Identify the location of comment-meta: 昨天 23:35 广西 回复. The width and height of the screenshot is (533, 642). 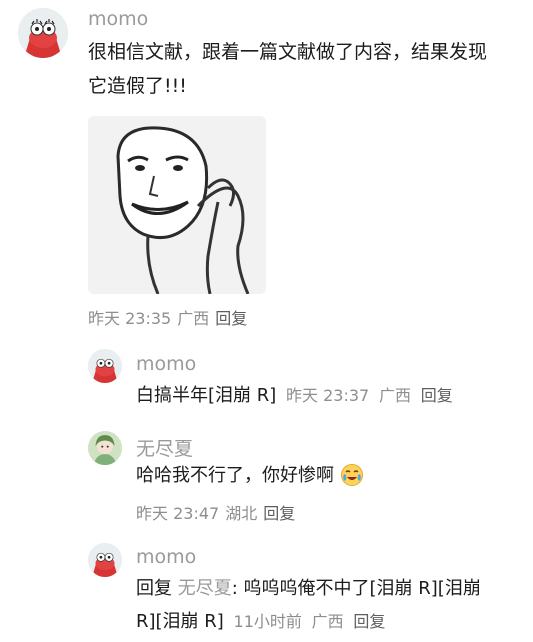
(167, 317).